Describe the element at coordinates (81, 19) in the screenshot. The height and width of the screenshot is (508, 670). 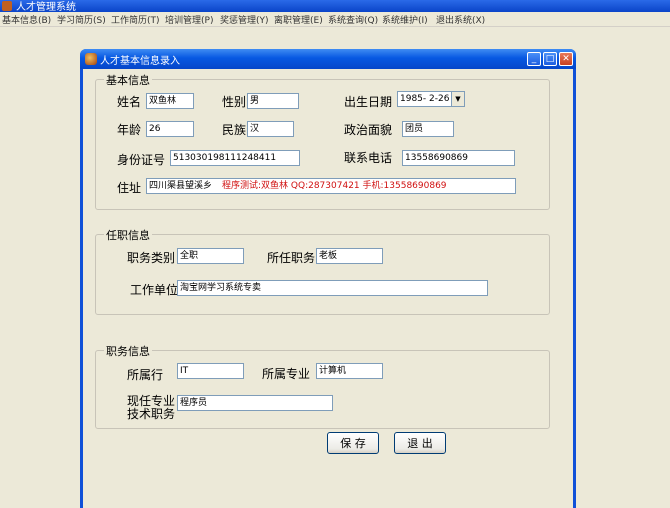
I see `menu-study-resume: 学习简历(S)` at that location.